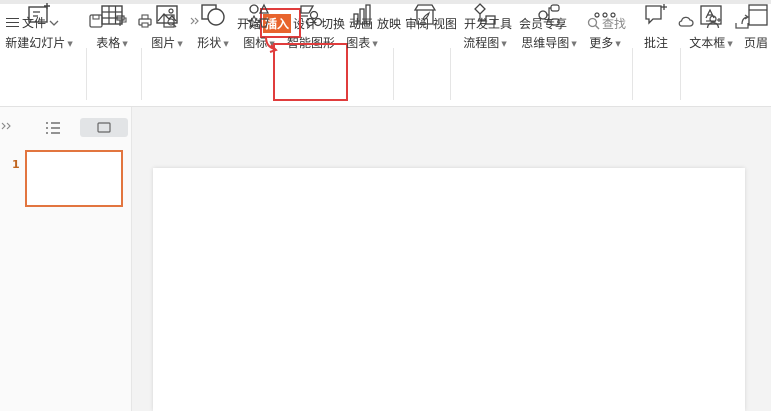 The image size is (771, 411). Describe the element at coordinates (605, 15) in the screenshot. I see `more-icon` at that location.